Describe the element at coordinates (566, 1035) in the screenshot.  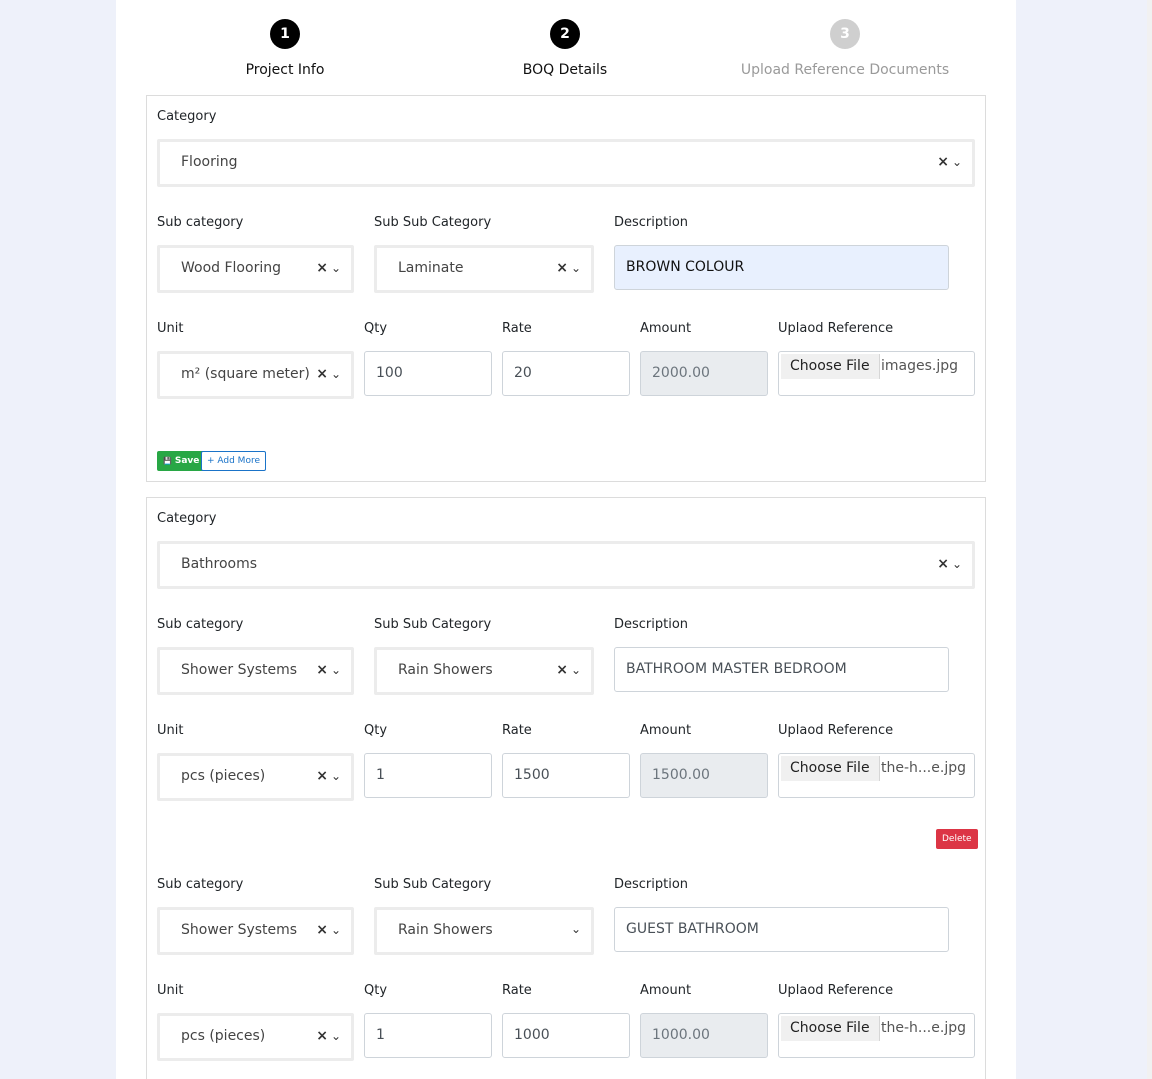
I see `rate-input: 1000` at that location.